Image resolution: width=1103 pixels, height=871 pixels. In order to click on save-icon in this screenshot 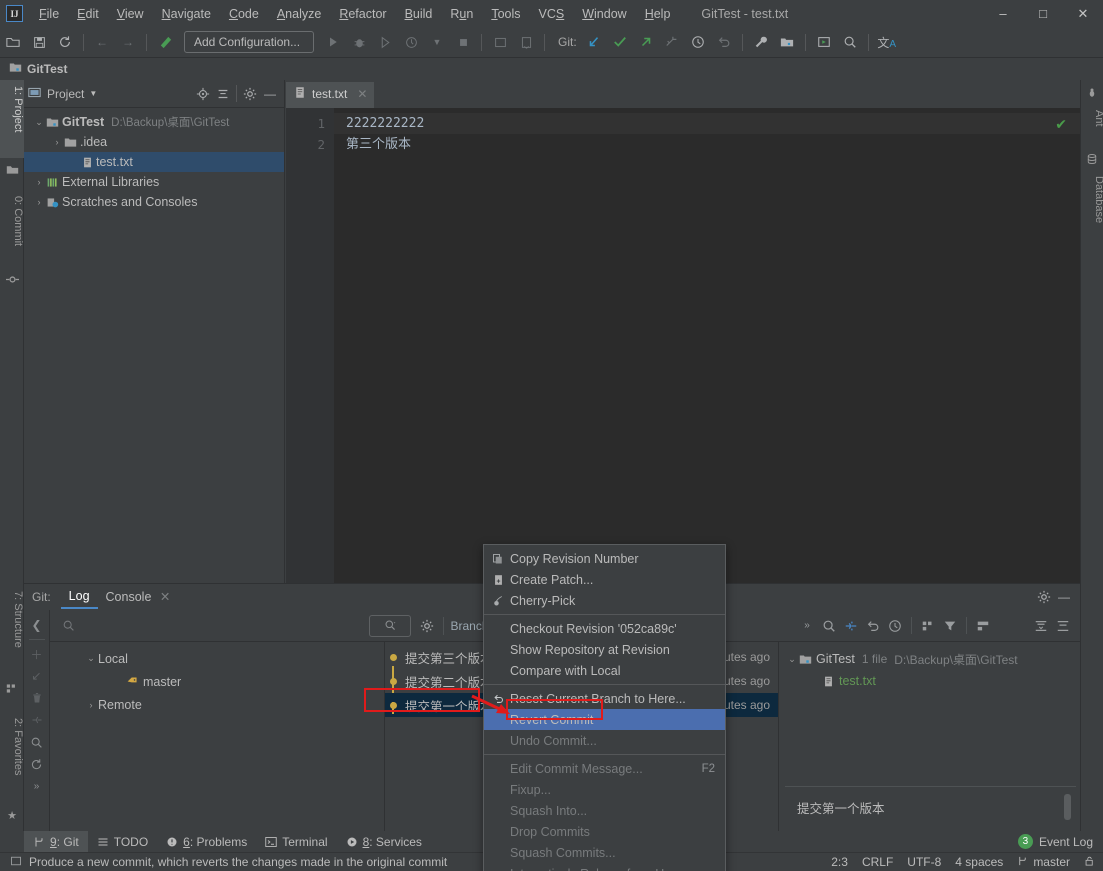, I will do `click(39, 42)`.